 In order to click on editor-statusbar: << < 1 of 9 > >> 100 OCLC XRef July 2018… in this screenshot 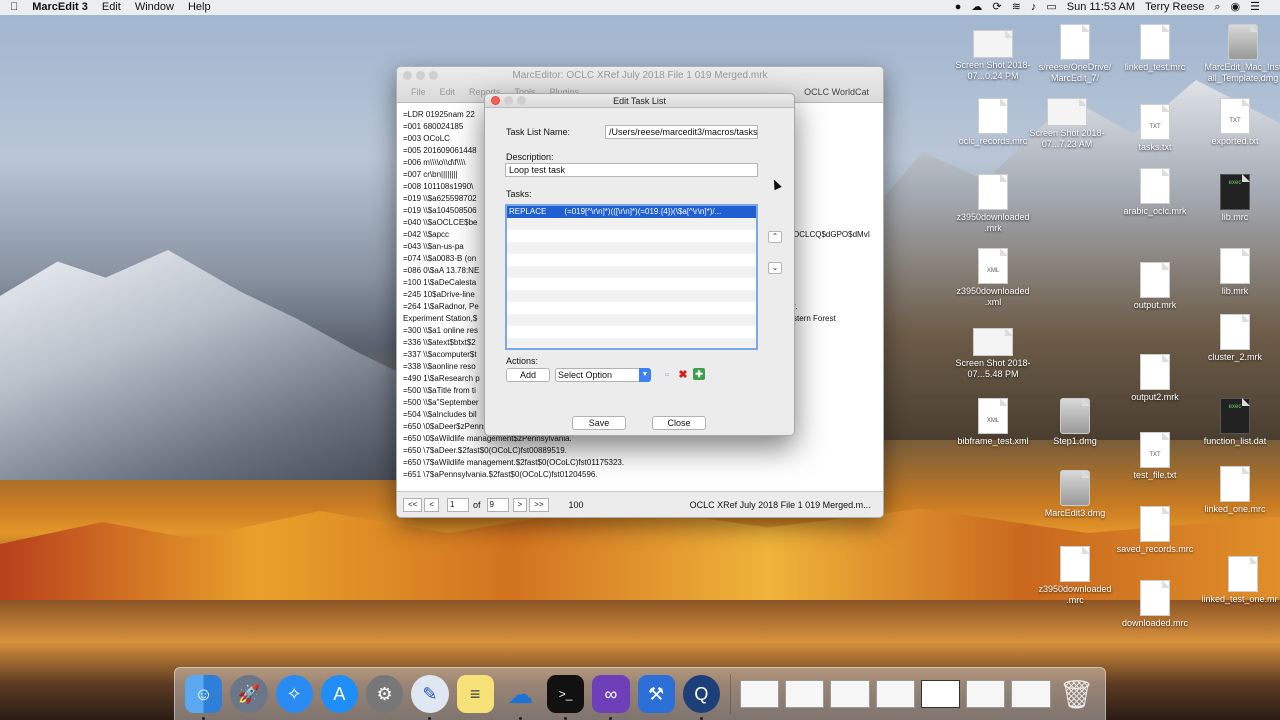, I will do `click(640, 504)`.